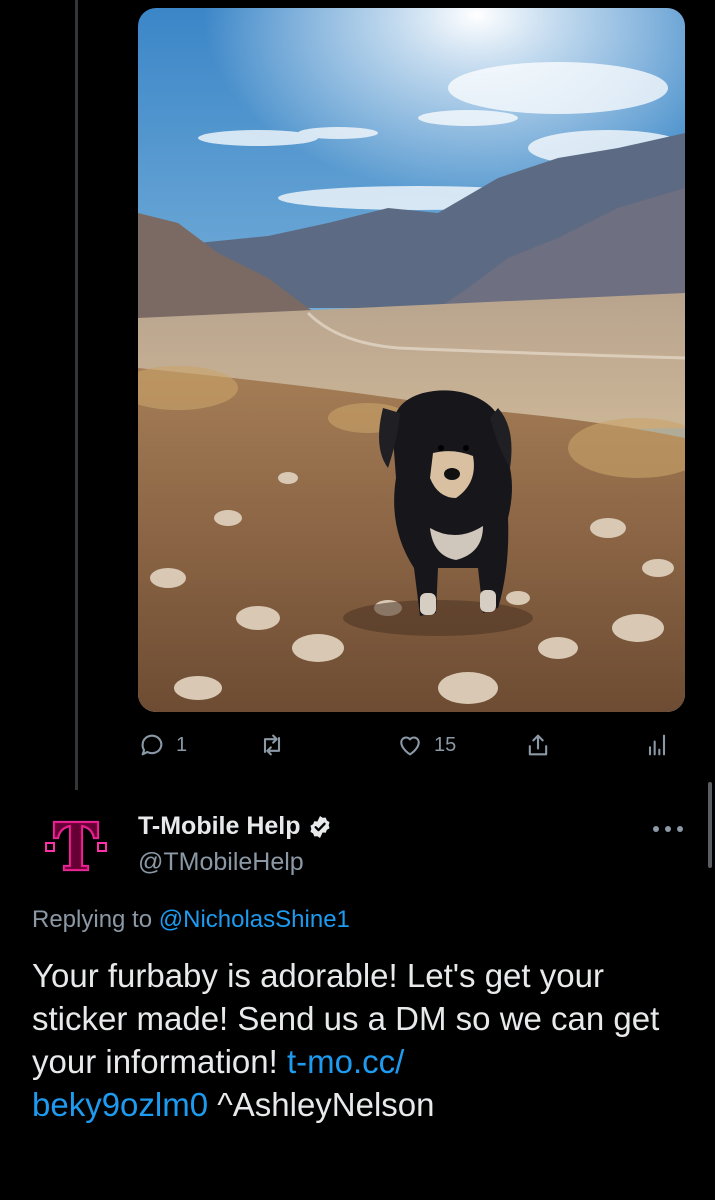  What do you see at coordinates (221, 862) in the screenshot?
I see `reply-handle: @TMobileHelp` at bounding box center [221, 862].